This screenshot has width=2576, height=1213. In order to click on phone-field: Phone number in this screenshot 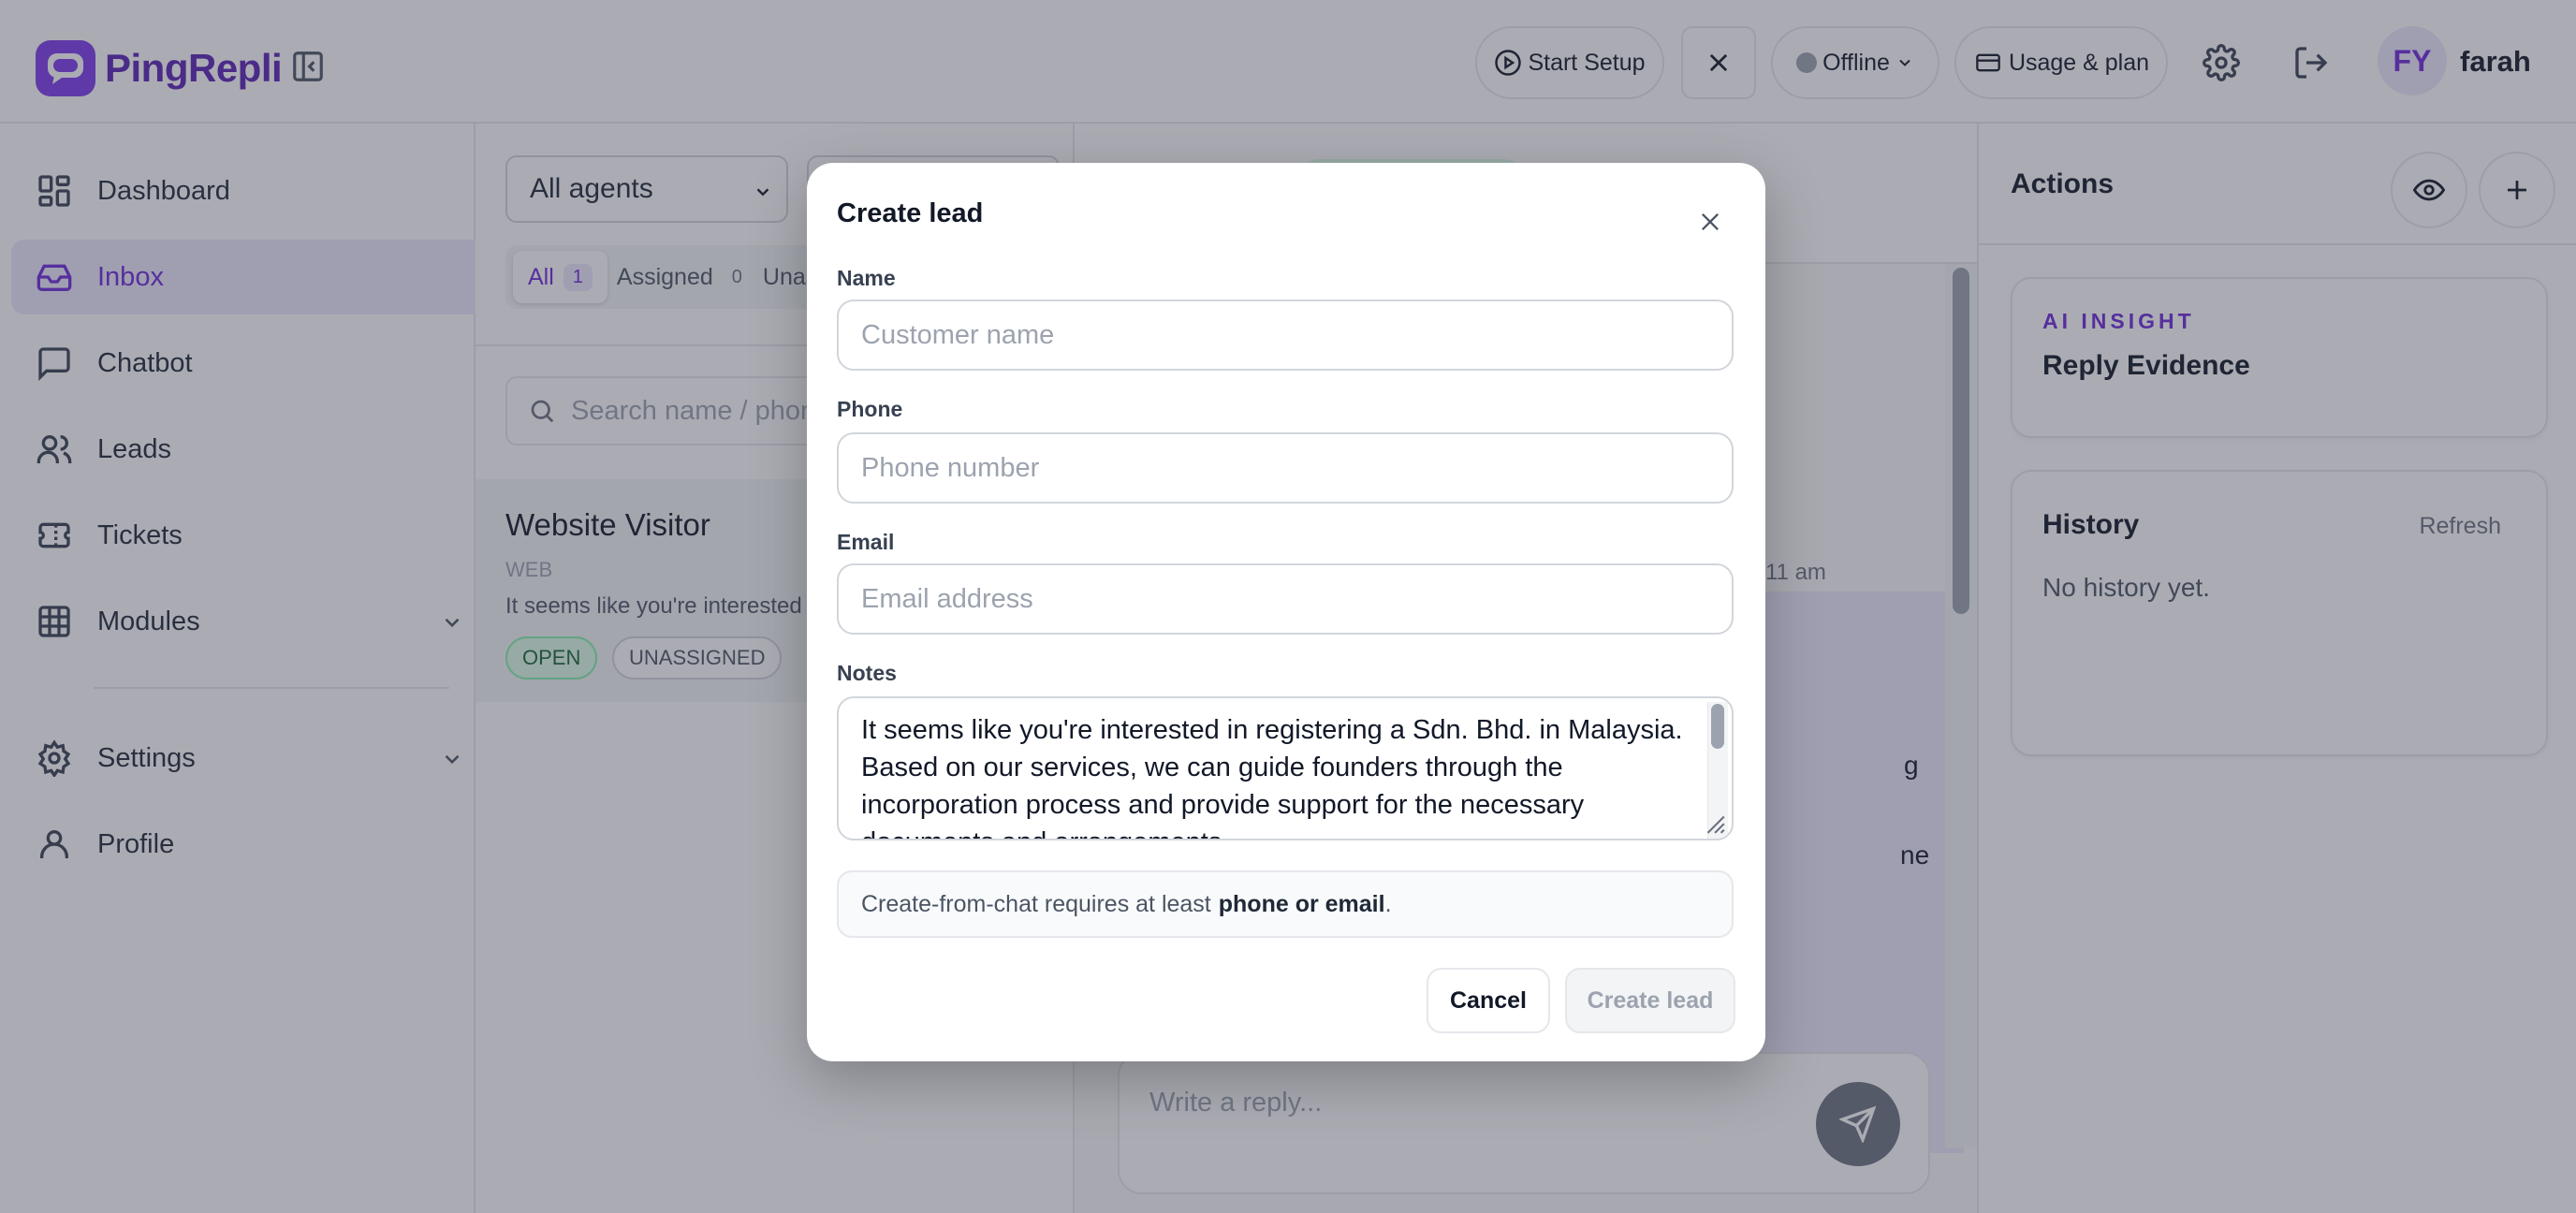, I will do `click(1285, 468)`.